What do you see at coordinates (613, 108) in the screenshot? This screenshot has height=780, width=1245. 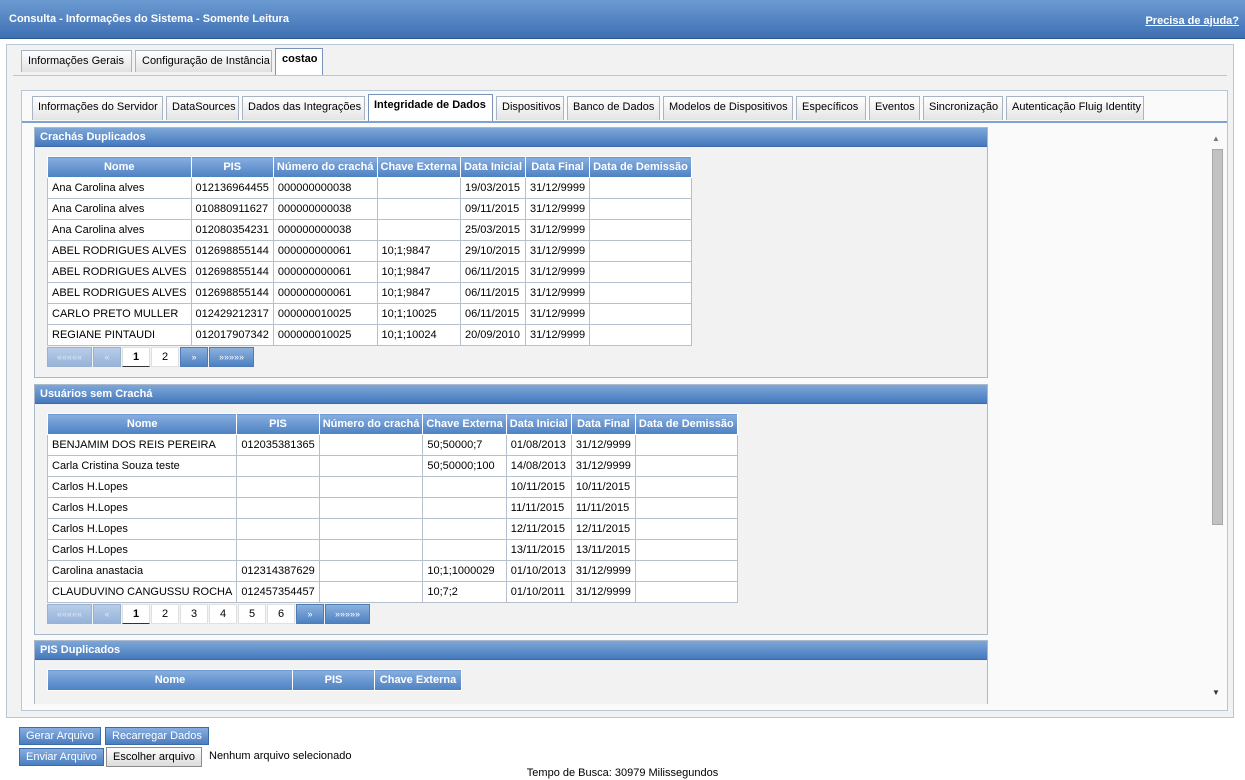 I see `tab-banco-dados: Banco de Dados` at bounding box center [613, 108].